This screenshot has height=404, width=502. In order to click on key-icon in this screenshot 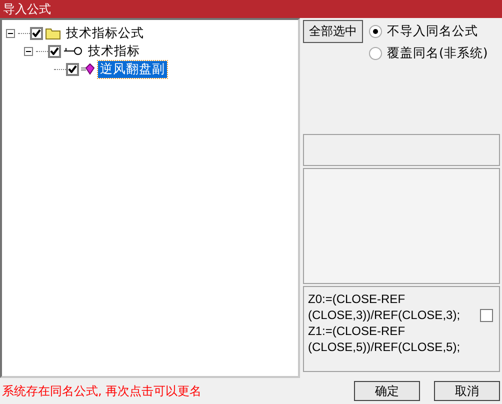, I will do `click(73, 51)`.